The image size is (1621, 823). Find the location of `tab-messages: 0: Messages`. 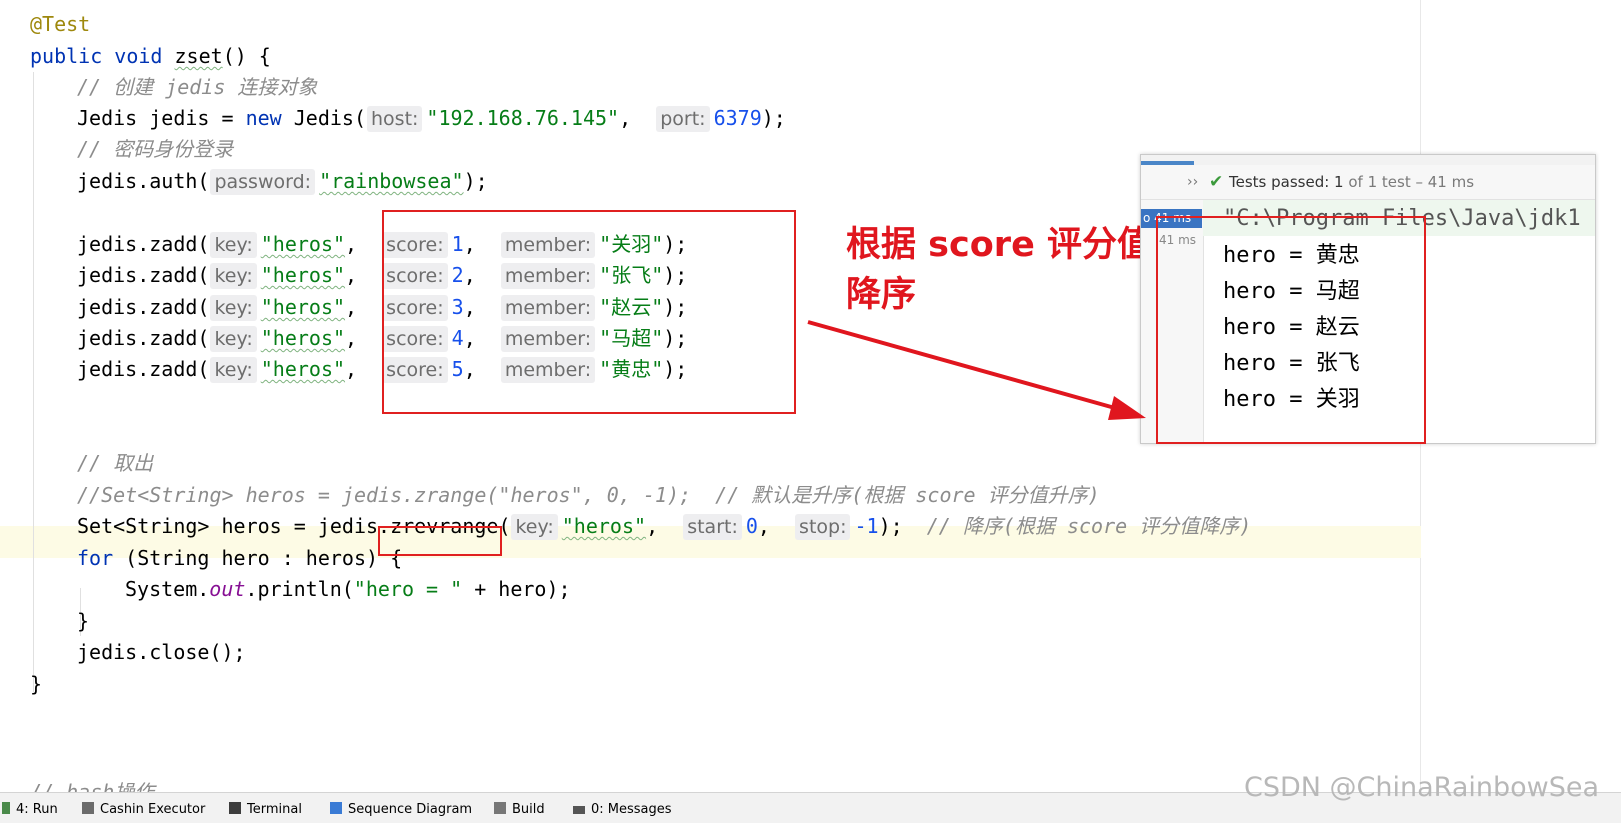

tab-messages: 0: Messages is located at coordinates (622, 809).